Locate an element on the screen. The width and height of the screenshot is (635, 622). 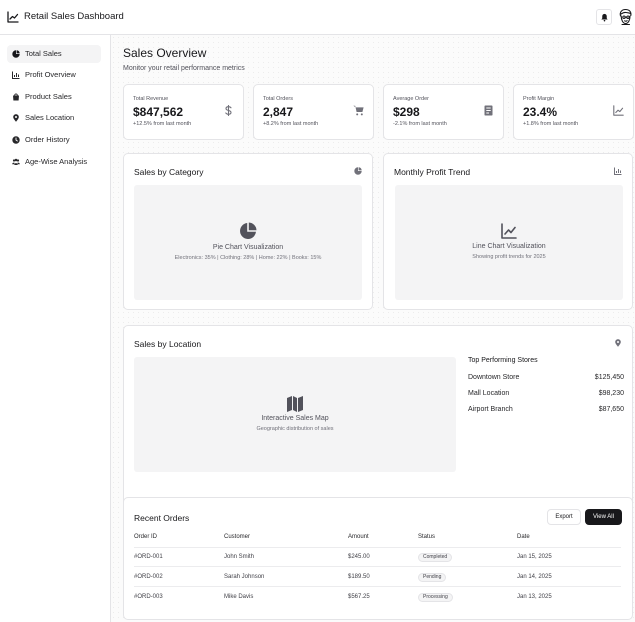
column-header-status: Status is located at coordinates (427, 537).